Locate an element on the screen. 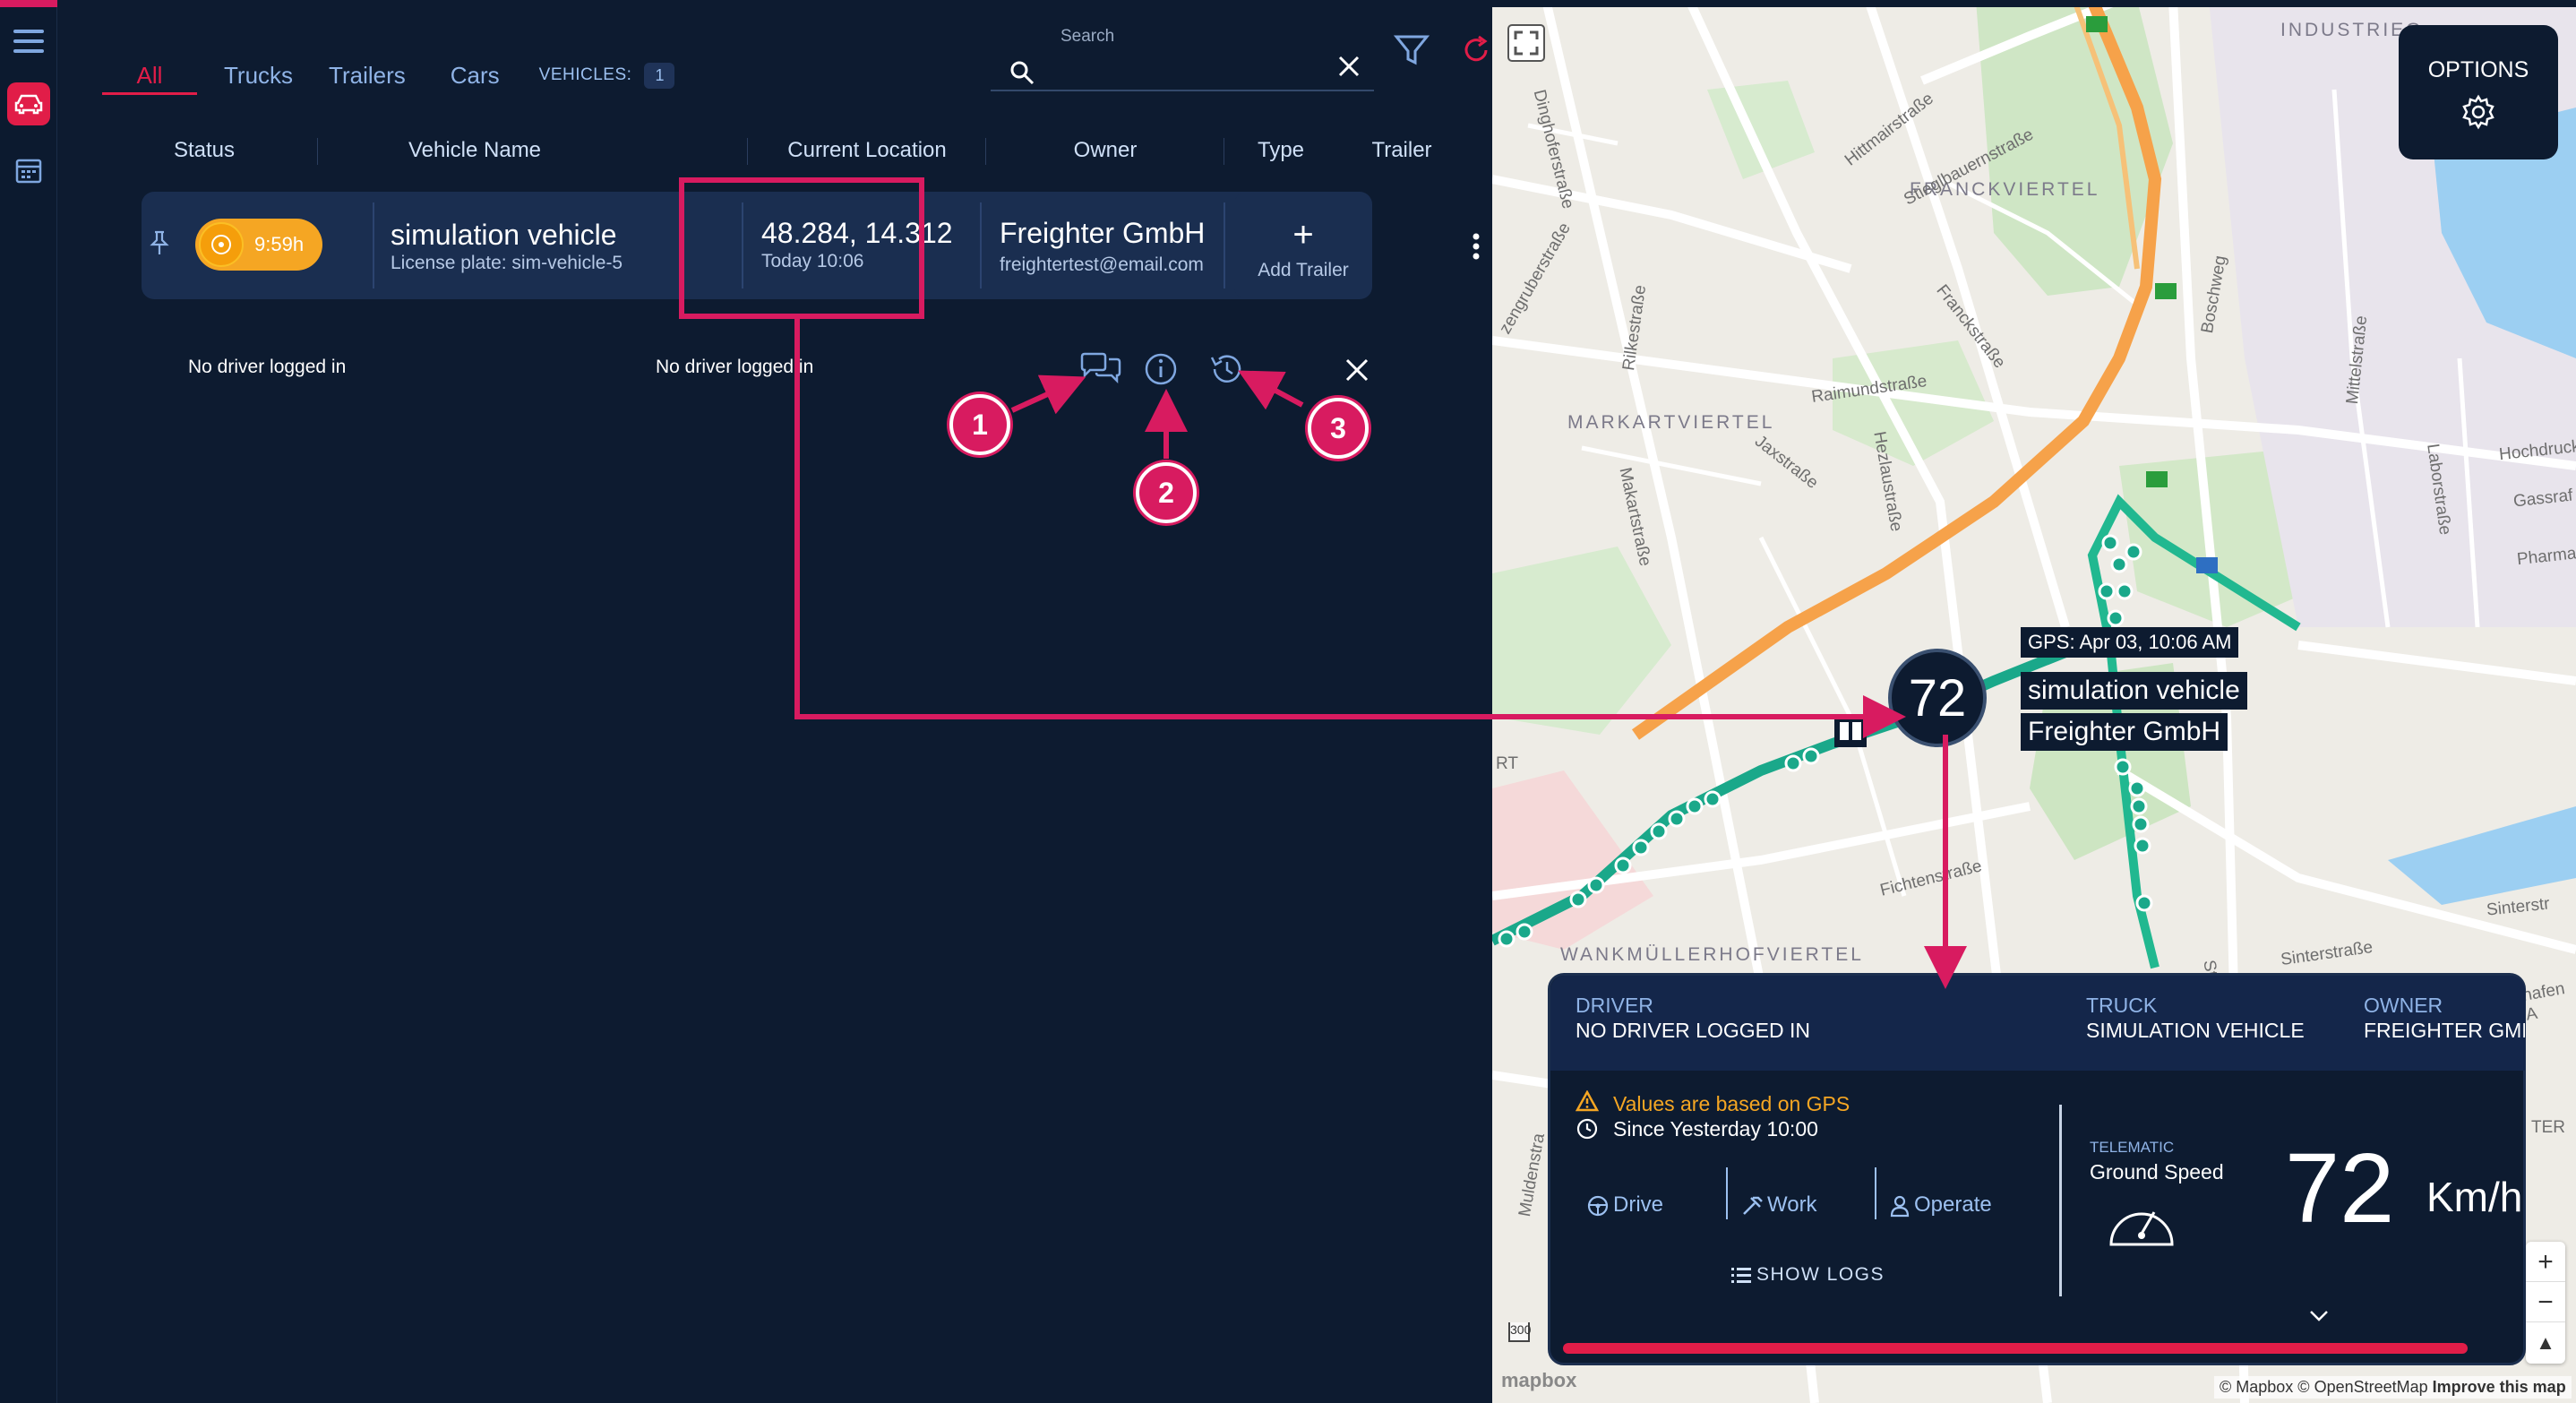  info-icon is located at coordinates (1161, 371).